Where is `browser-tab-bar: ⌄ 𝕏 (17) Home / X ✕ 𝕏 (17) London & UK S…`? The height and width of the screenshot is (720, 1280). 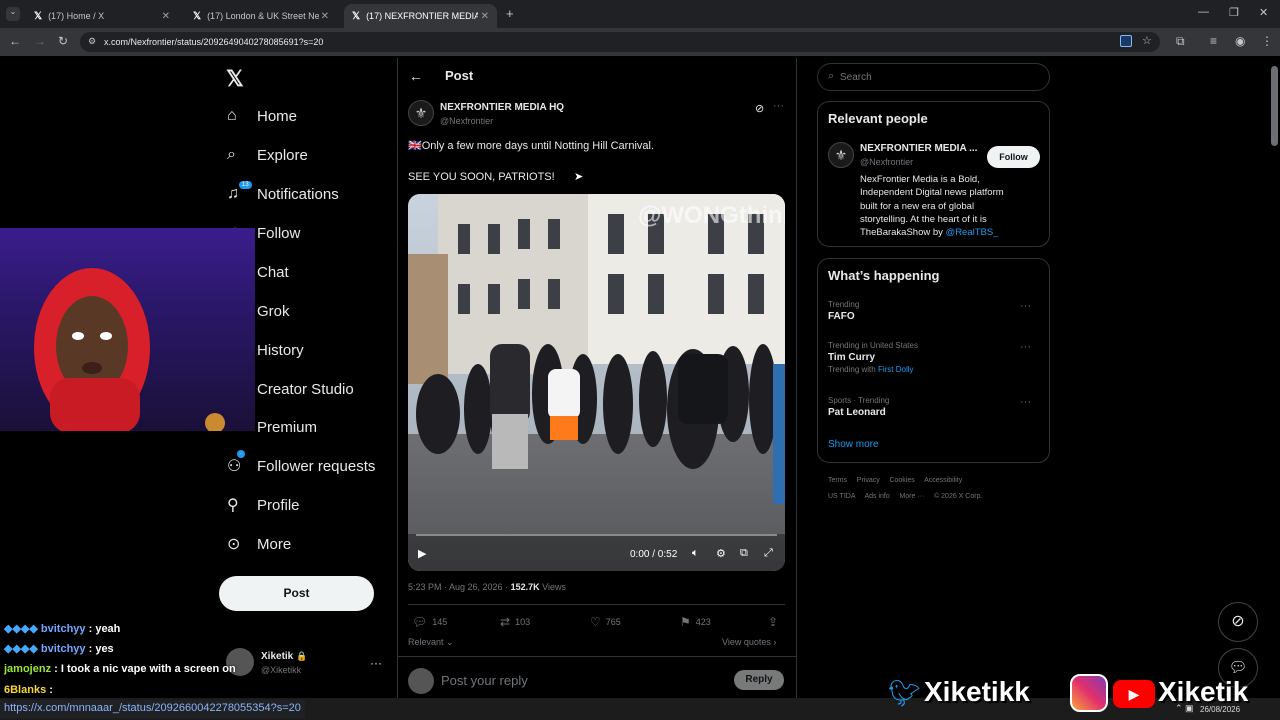 browser-tab-bar: ⌄ 𝕏 (17) Home / X ✕ 𝕏 (17) London & UK S… is located at coordinates (640, 14).